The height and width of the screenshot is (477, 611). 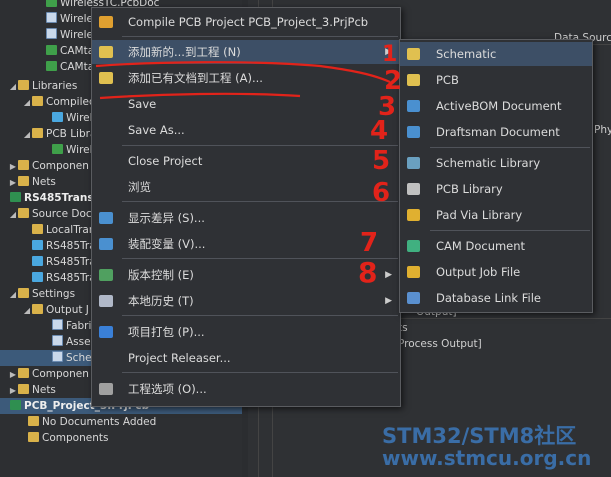 I want to click on handwritten-number: 6, so click(x=381, y=193).